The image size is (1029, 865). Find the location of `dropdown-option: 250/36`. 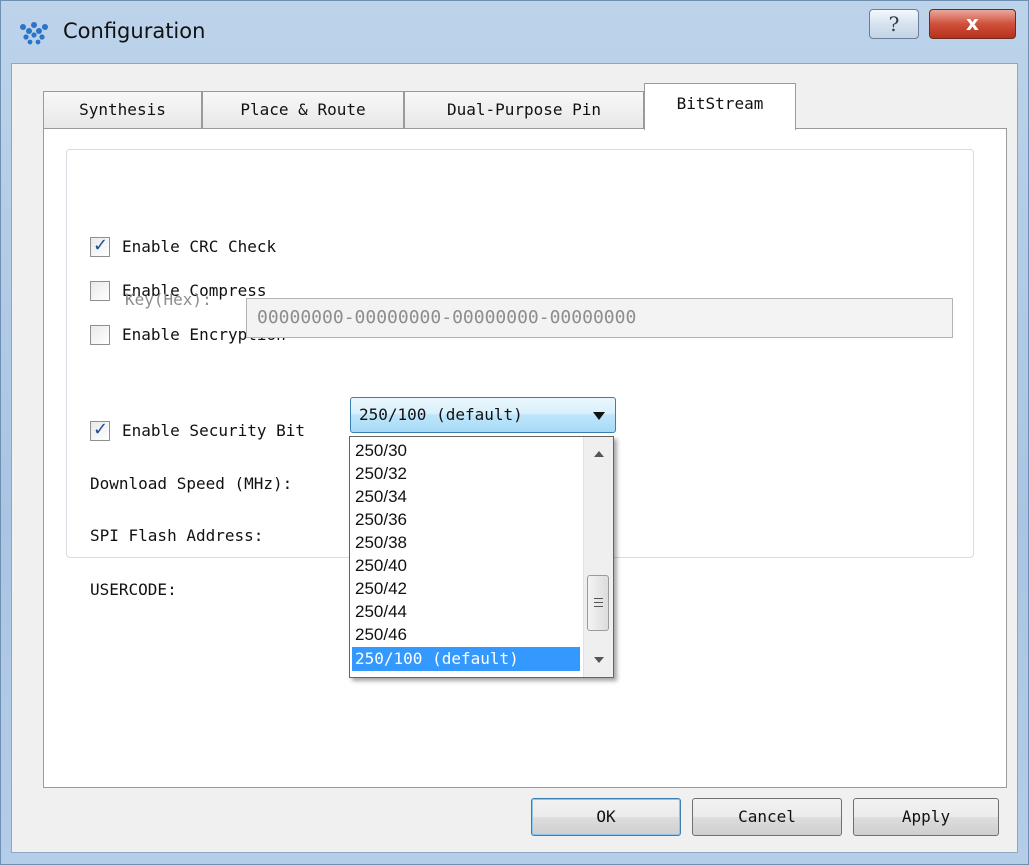

dropdown-option: 250/36 is located at coordinates (466, 520).